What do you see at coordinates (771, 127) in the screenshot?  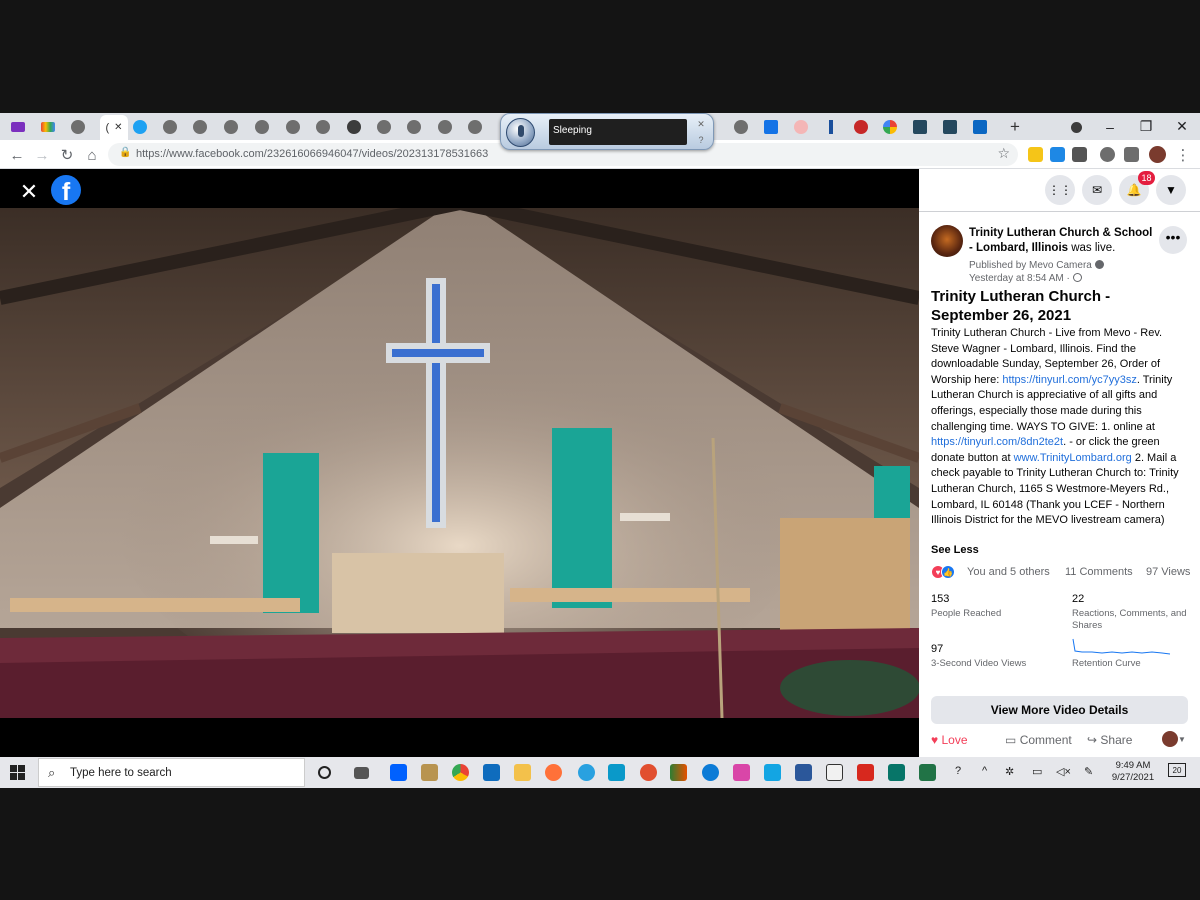 I see `tab-adobe` at bounding box center [771, 127].